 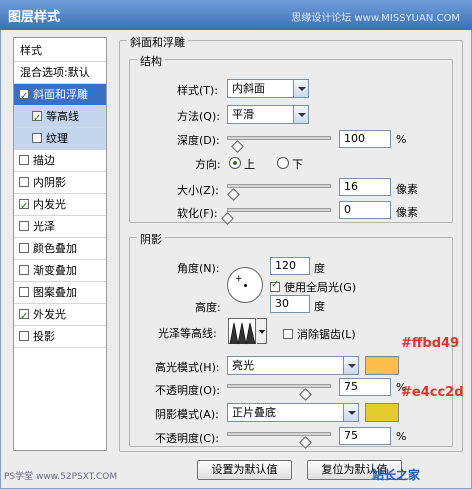 What do you see at coordinates (55, 72) in the screenshot?
I see `style-list-label: 混合选项:默认` at bounding box center [55, 72].